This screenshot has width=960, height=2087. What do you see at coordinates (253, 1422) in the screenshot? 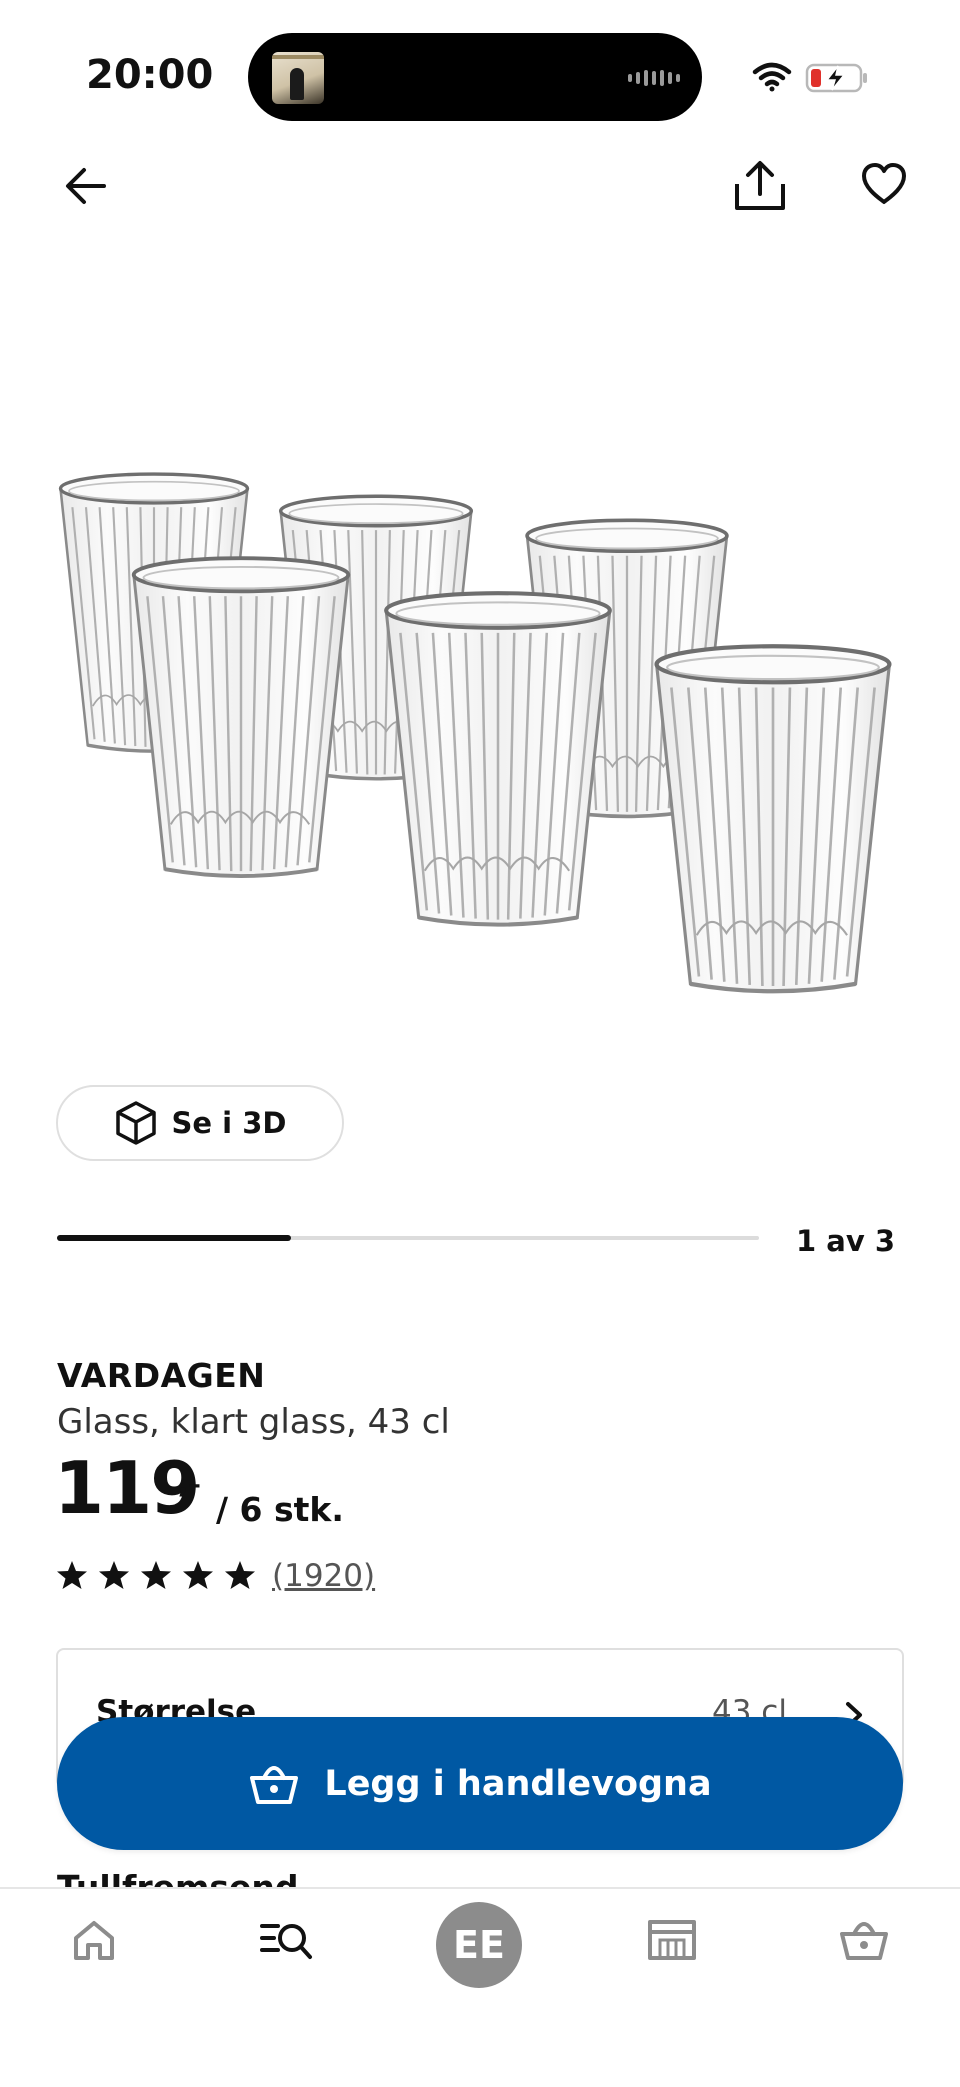
I see `product-description: Glass, klart glass, 43 cl` at bounding box center [253, 1422].